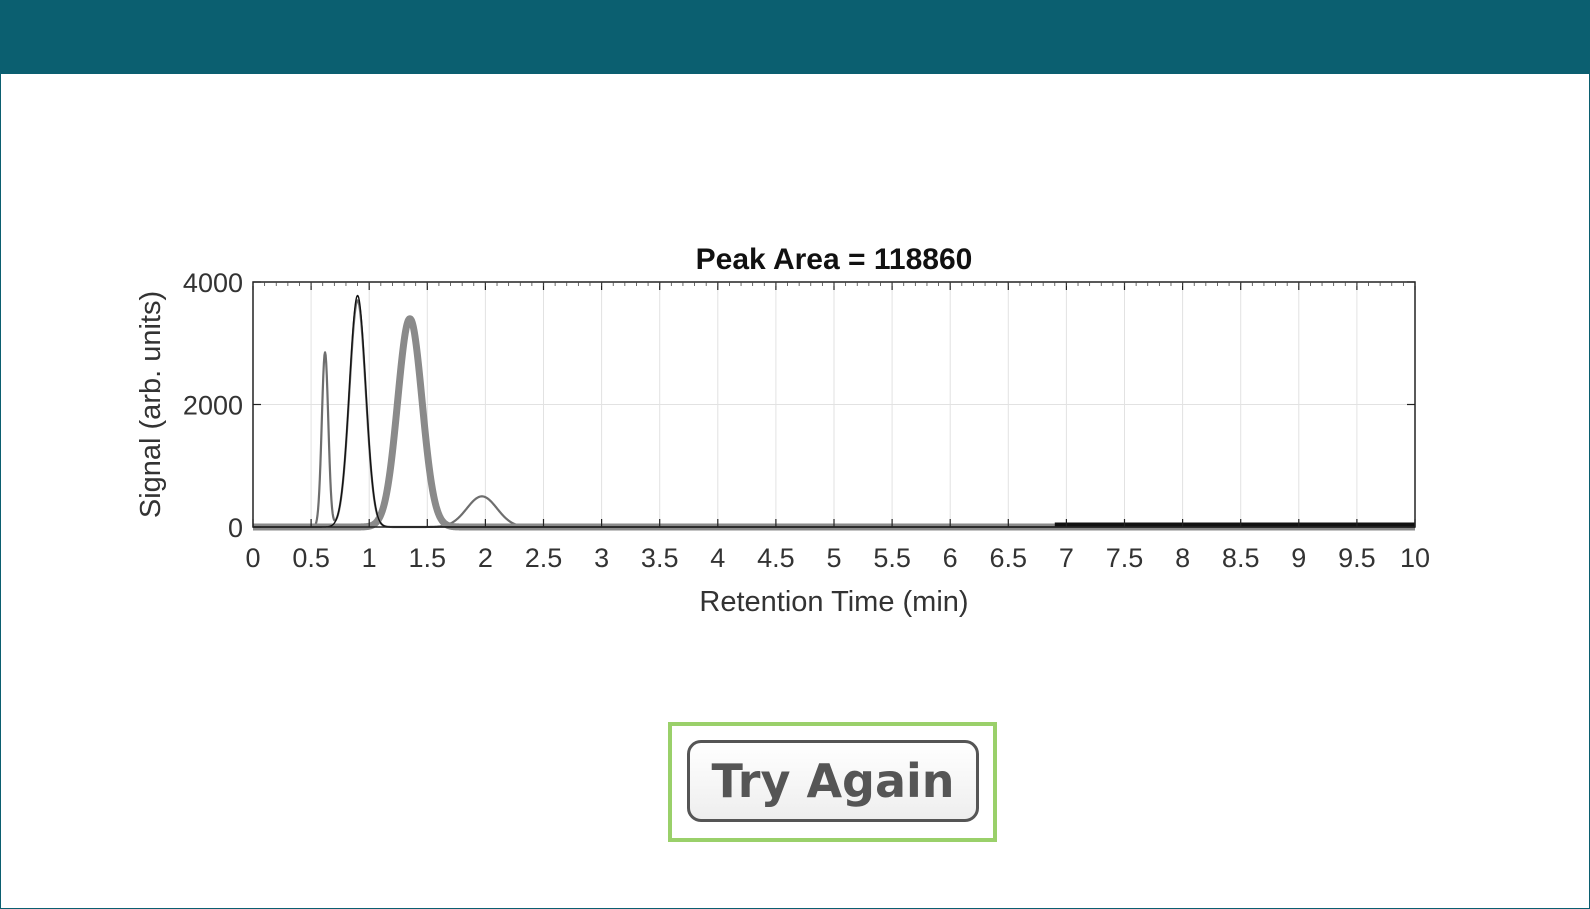 This screenshot has width=1590, height=909. Describe the element at coordinates (544, 558) in the screenshot. I see `x-tick-label: 2.5` at that location.